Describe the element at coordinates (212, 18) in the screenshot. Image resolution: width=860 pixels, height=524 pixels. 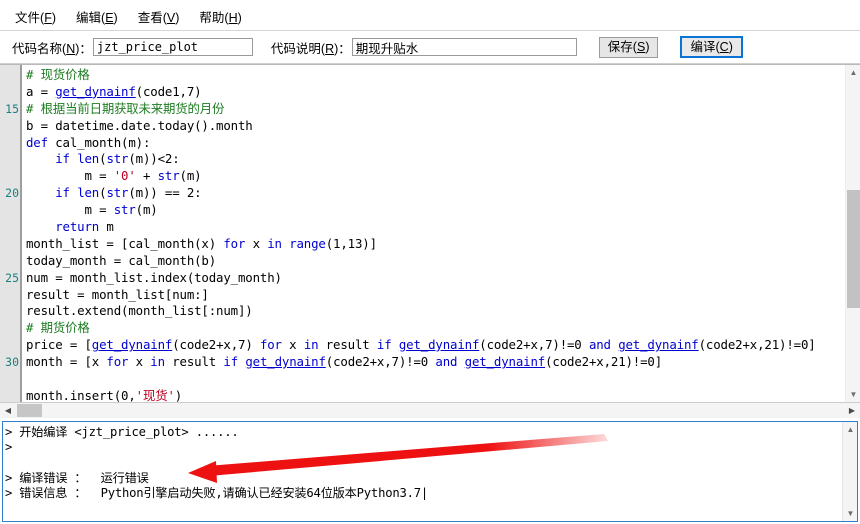
I see `menu-help-label: 帮助` at that location.